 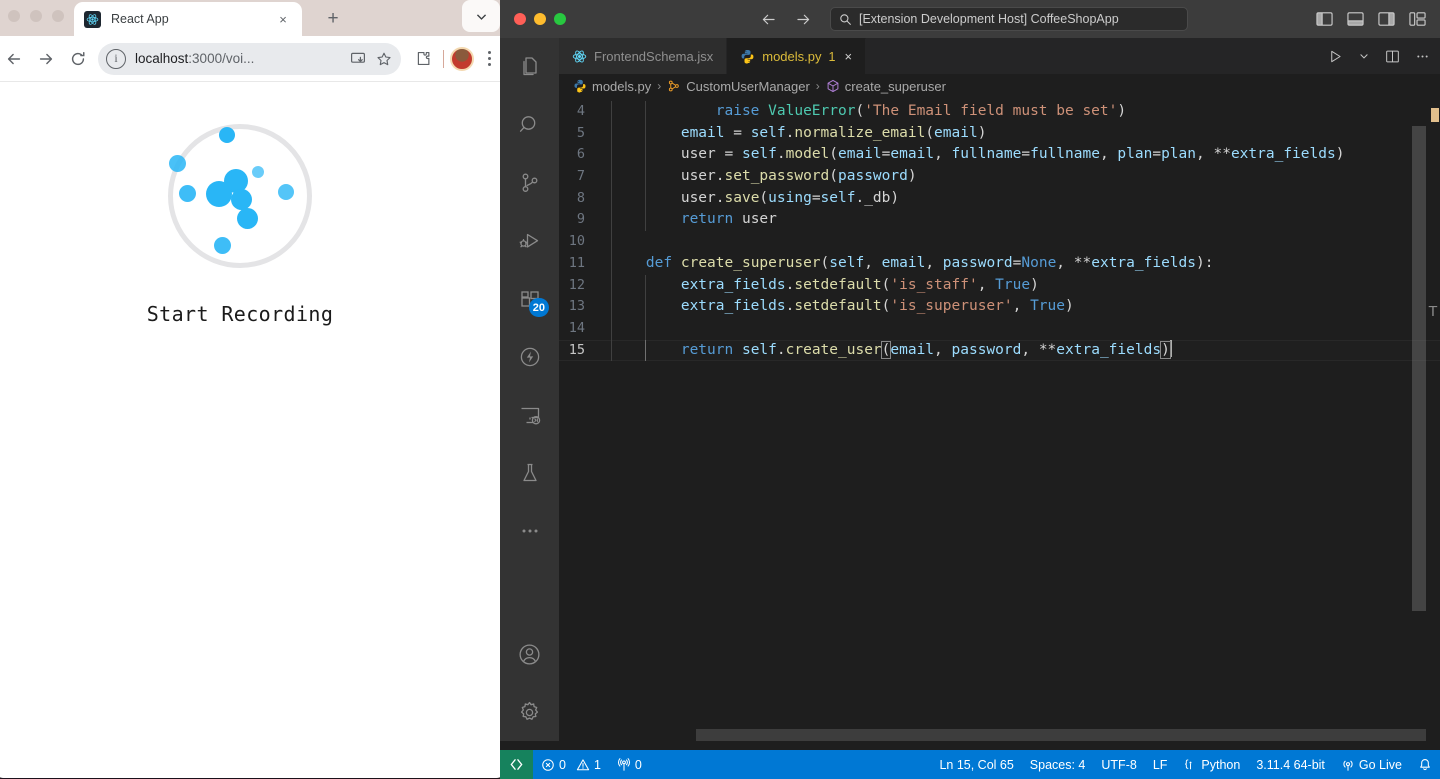 What do you see at coordinates (768, 19) in the screenshot?
I see `arrow-left-icon` at bounding box center [768, 19].